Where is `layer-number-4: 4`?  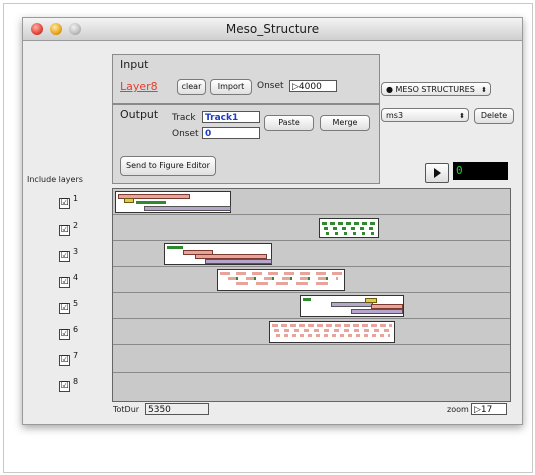
layer-number-4: 4 is located at coordinates (76, 277).